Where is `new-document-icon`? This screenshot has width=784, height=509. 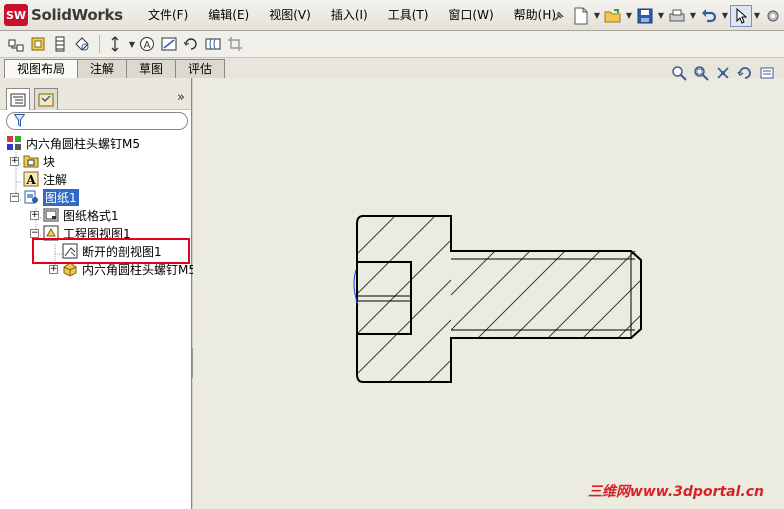
new-document-icon is located at coordinates (581, 16).